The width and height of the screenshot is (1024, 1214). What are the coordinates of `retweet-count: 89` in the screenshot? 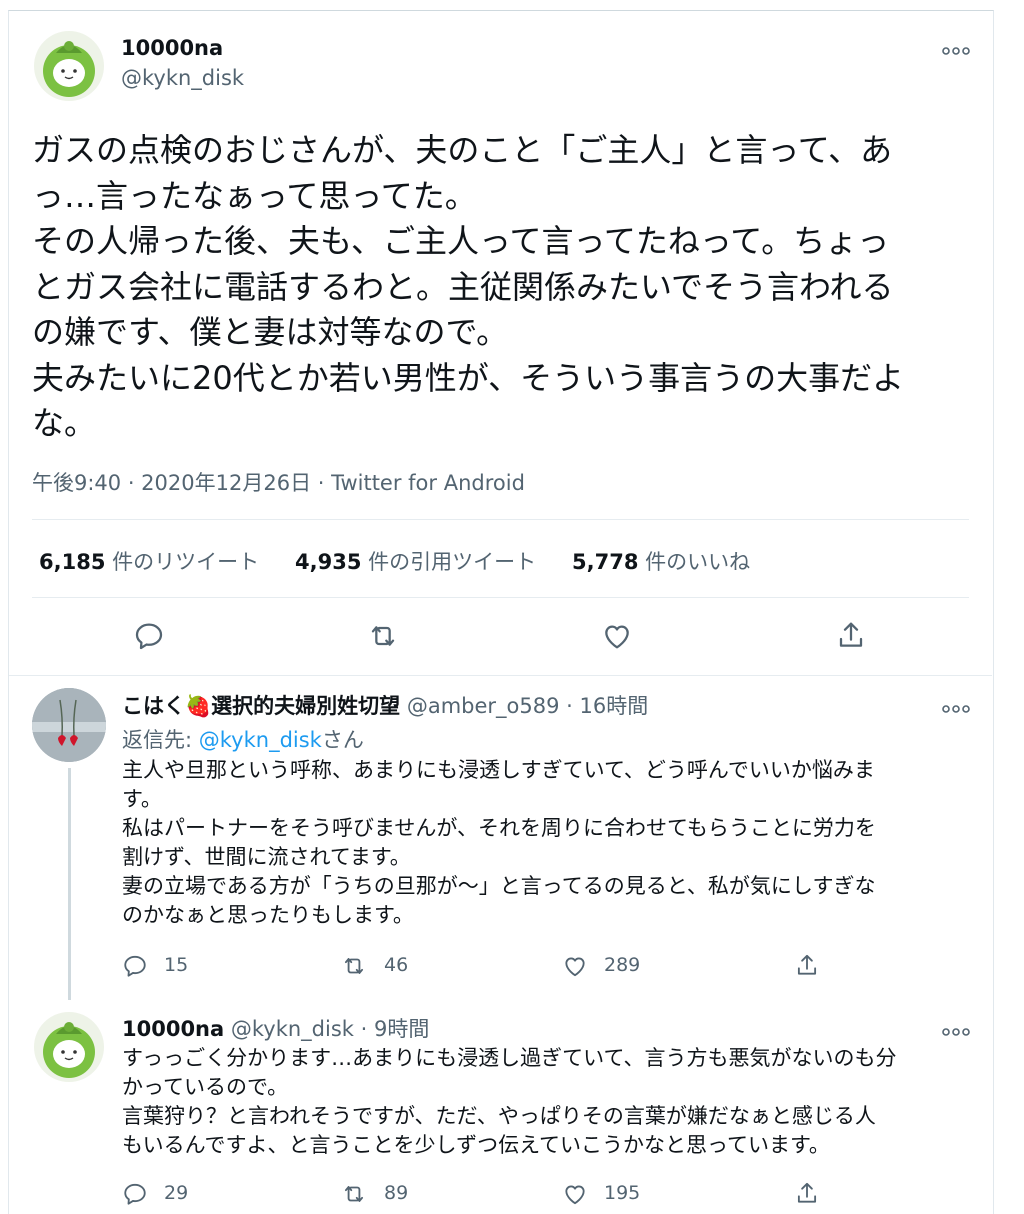 It's located at (396, 1193).